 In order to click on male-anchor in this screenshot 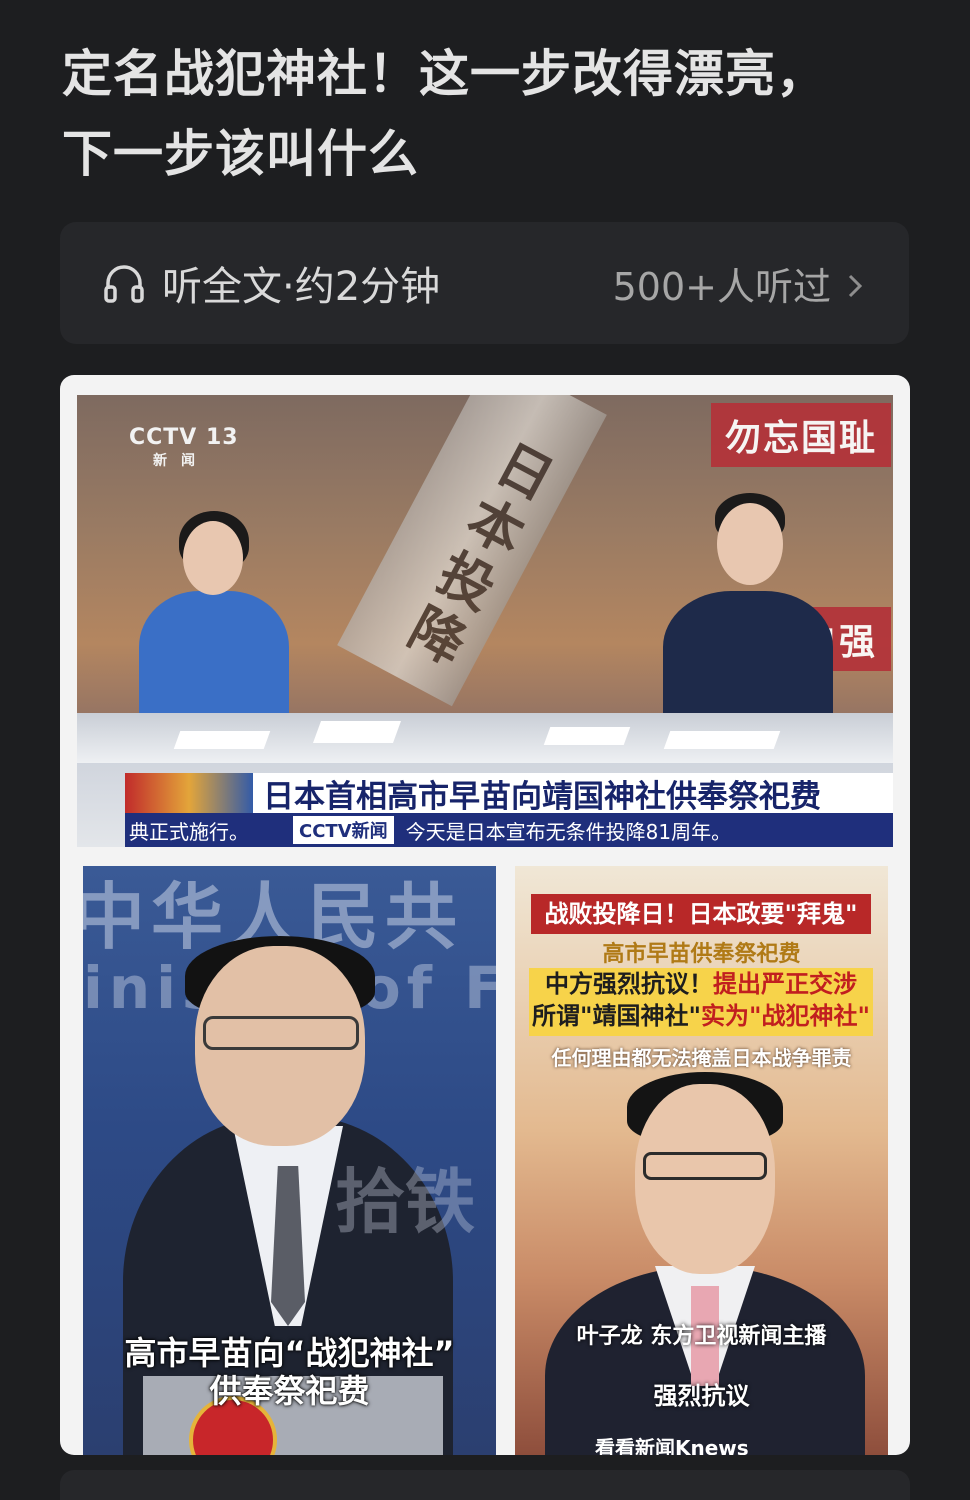, I will do `click(748, 661)`.